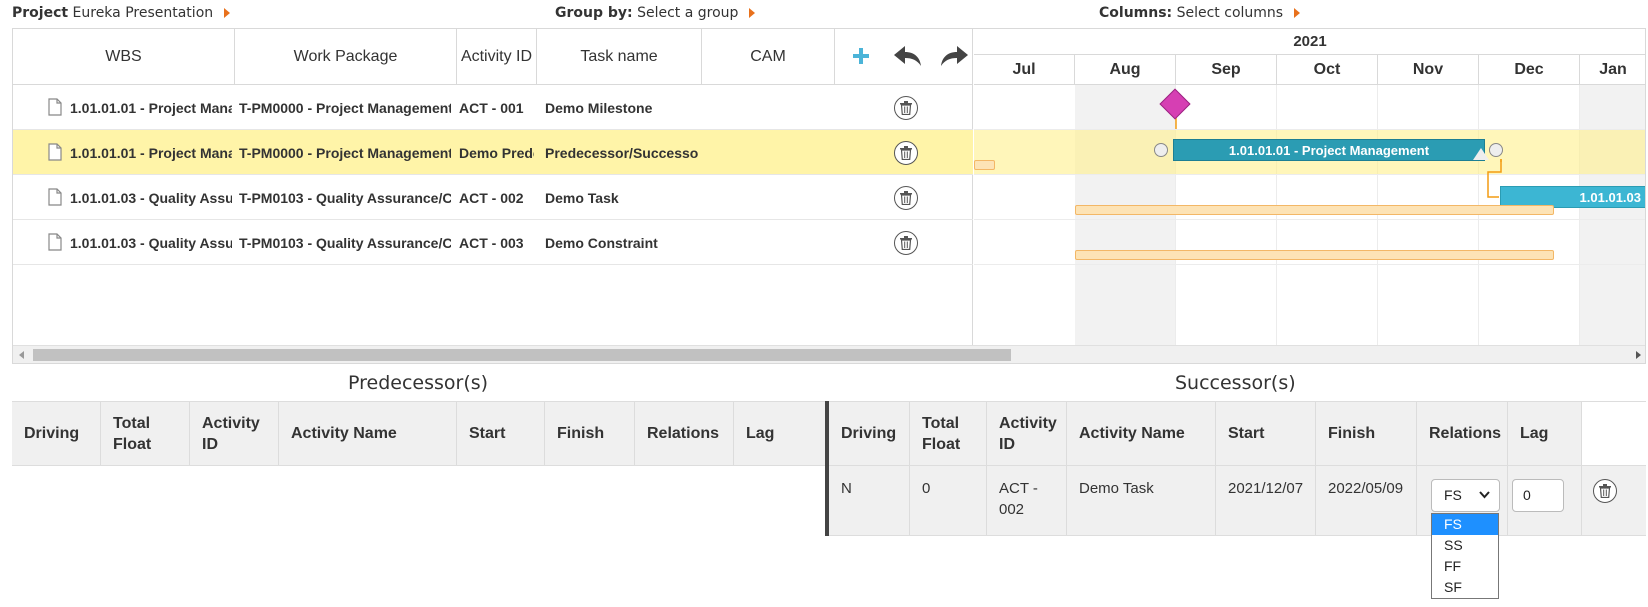  Describe the element at coordinates (1465, 587) in the screenshot. I see `relation-option-sf: SF` at that location.